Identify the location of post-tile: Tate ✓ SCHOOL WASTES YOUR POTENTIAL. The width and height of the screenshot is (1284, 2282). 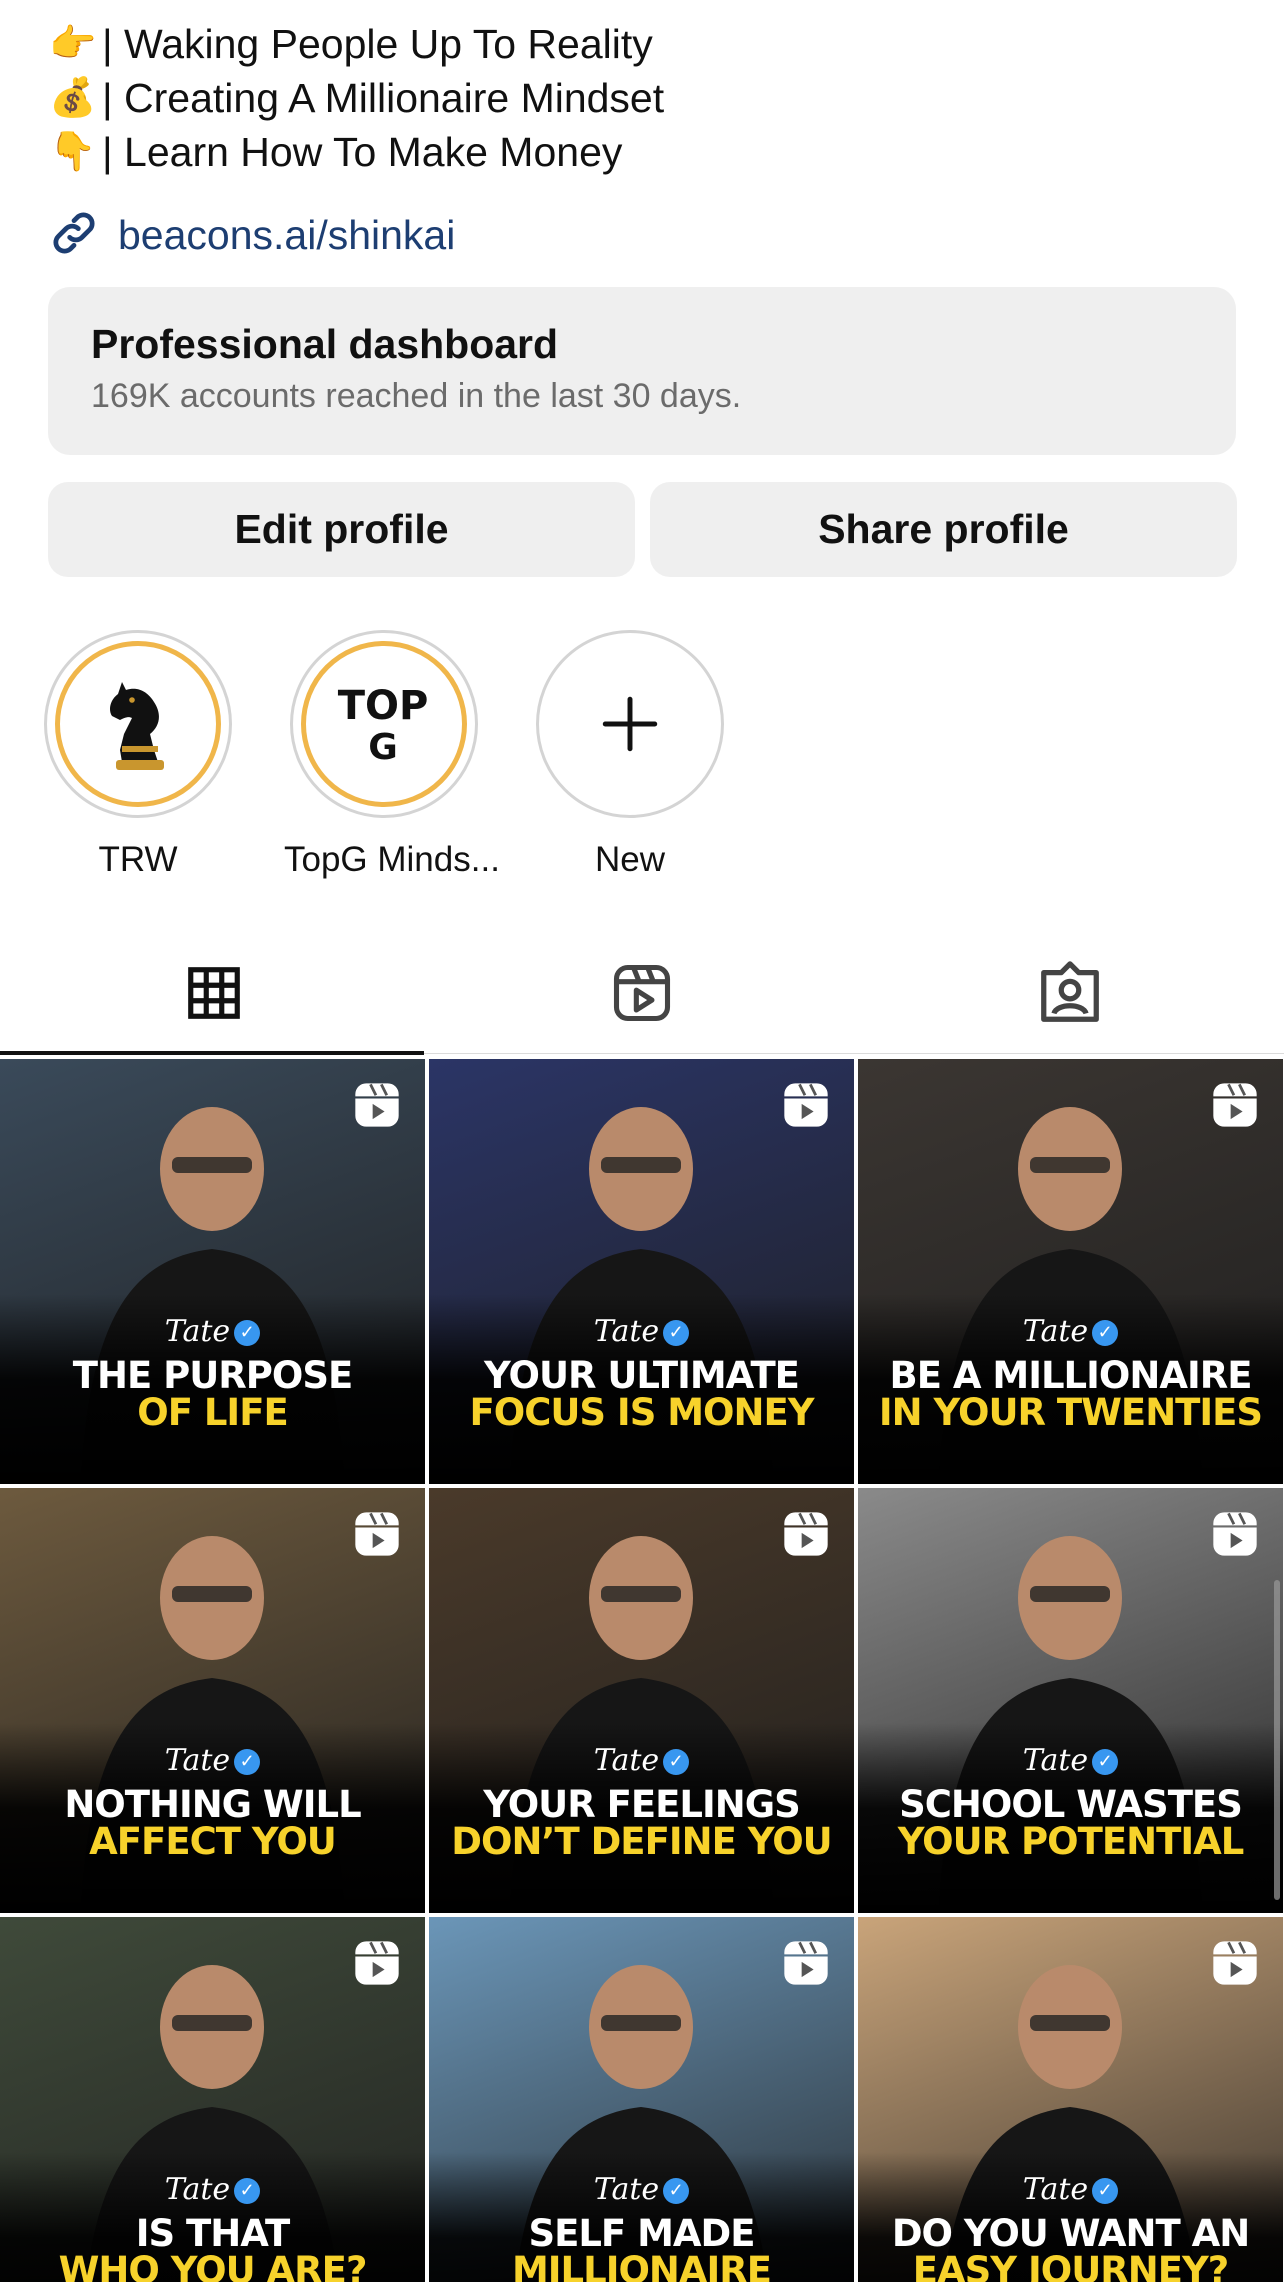
(1070, 1700).